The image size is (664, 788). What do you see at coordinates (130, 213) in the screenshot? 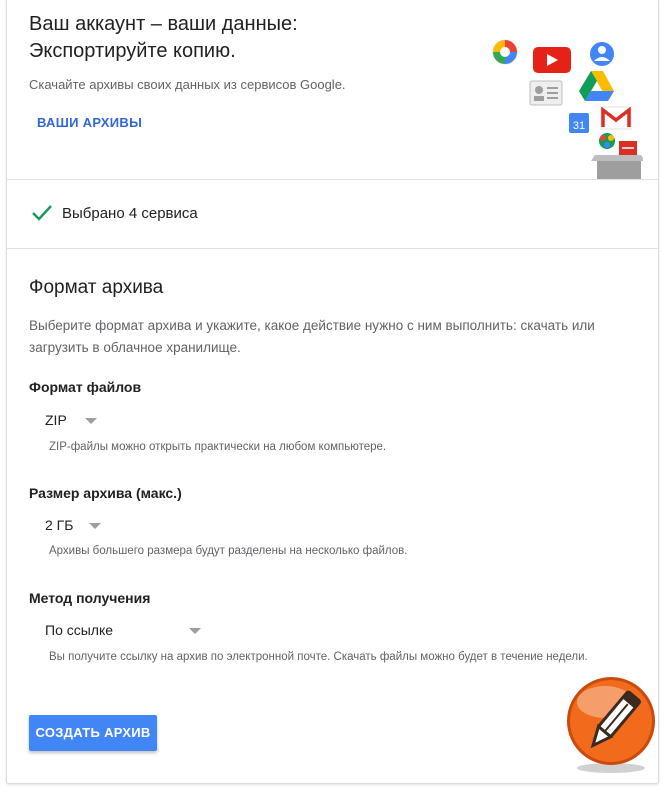
I see `selected-services-label: Выбрано 4 сервиса` at bounding box center [130, 213].